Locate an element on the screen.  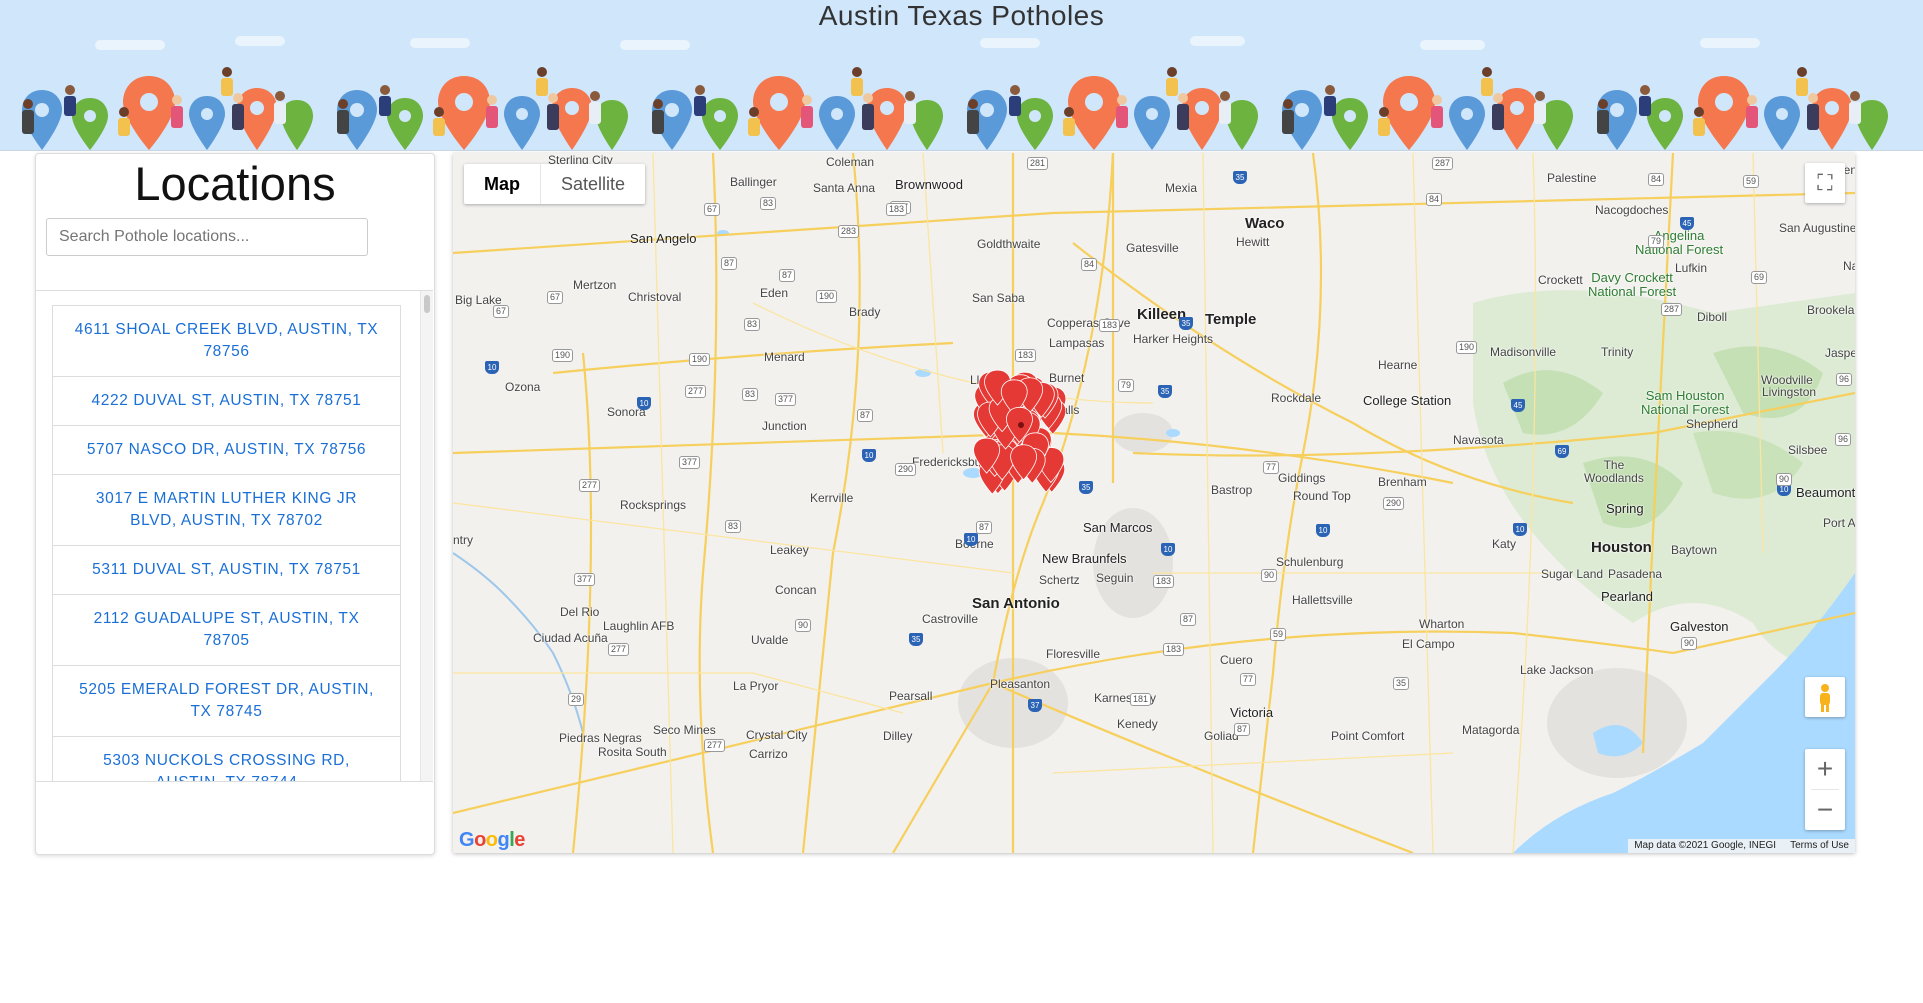
marker-center-dot is located at coordinates (1021, 425).